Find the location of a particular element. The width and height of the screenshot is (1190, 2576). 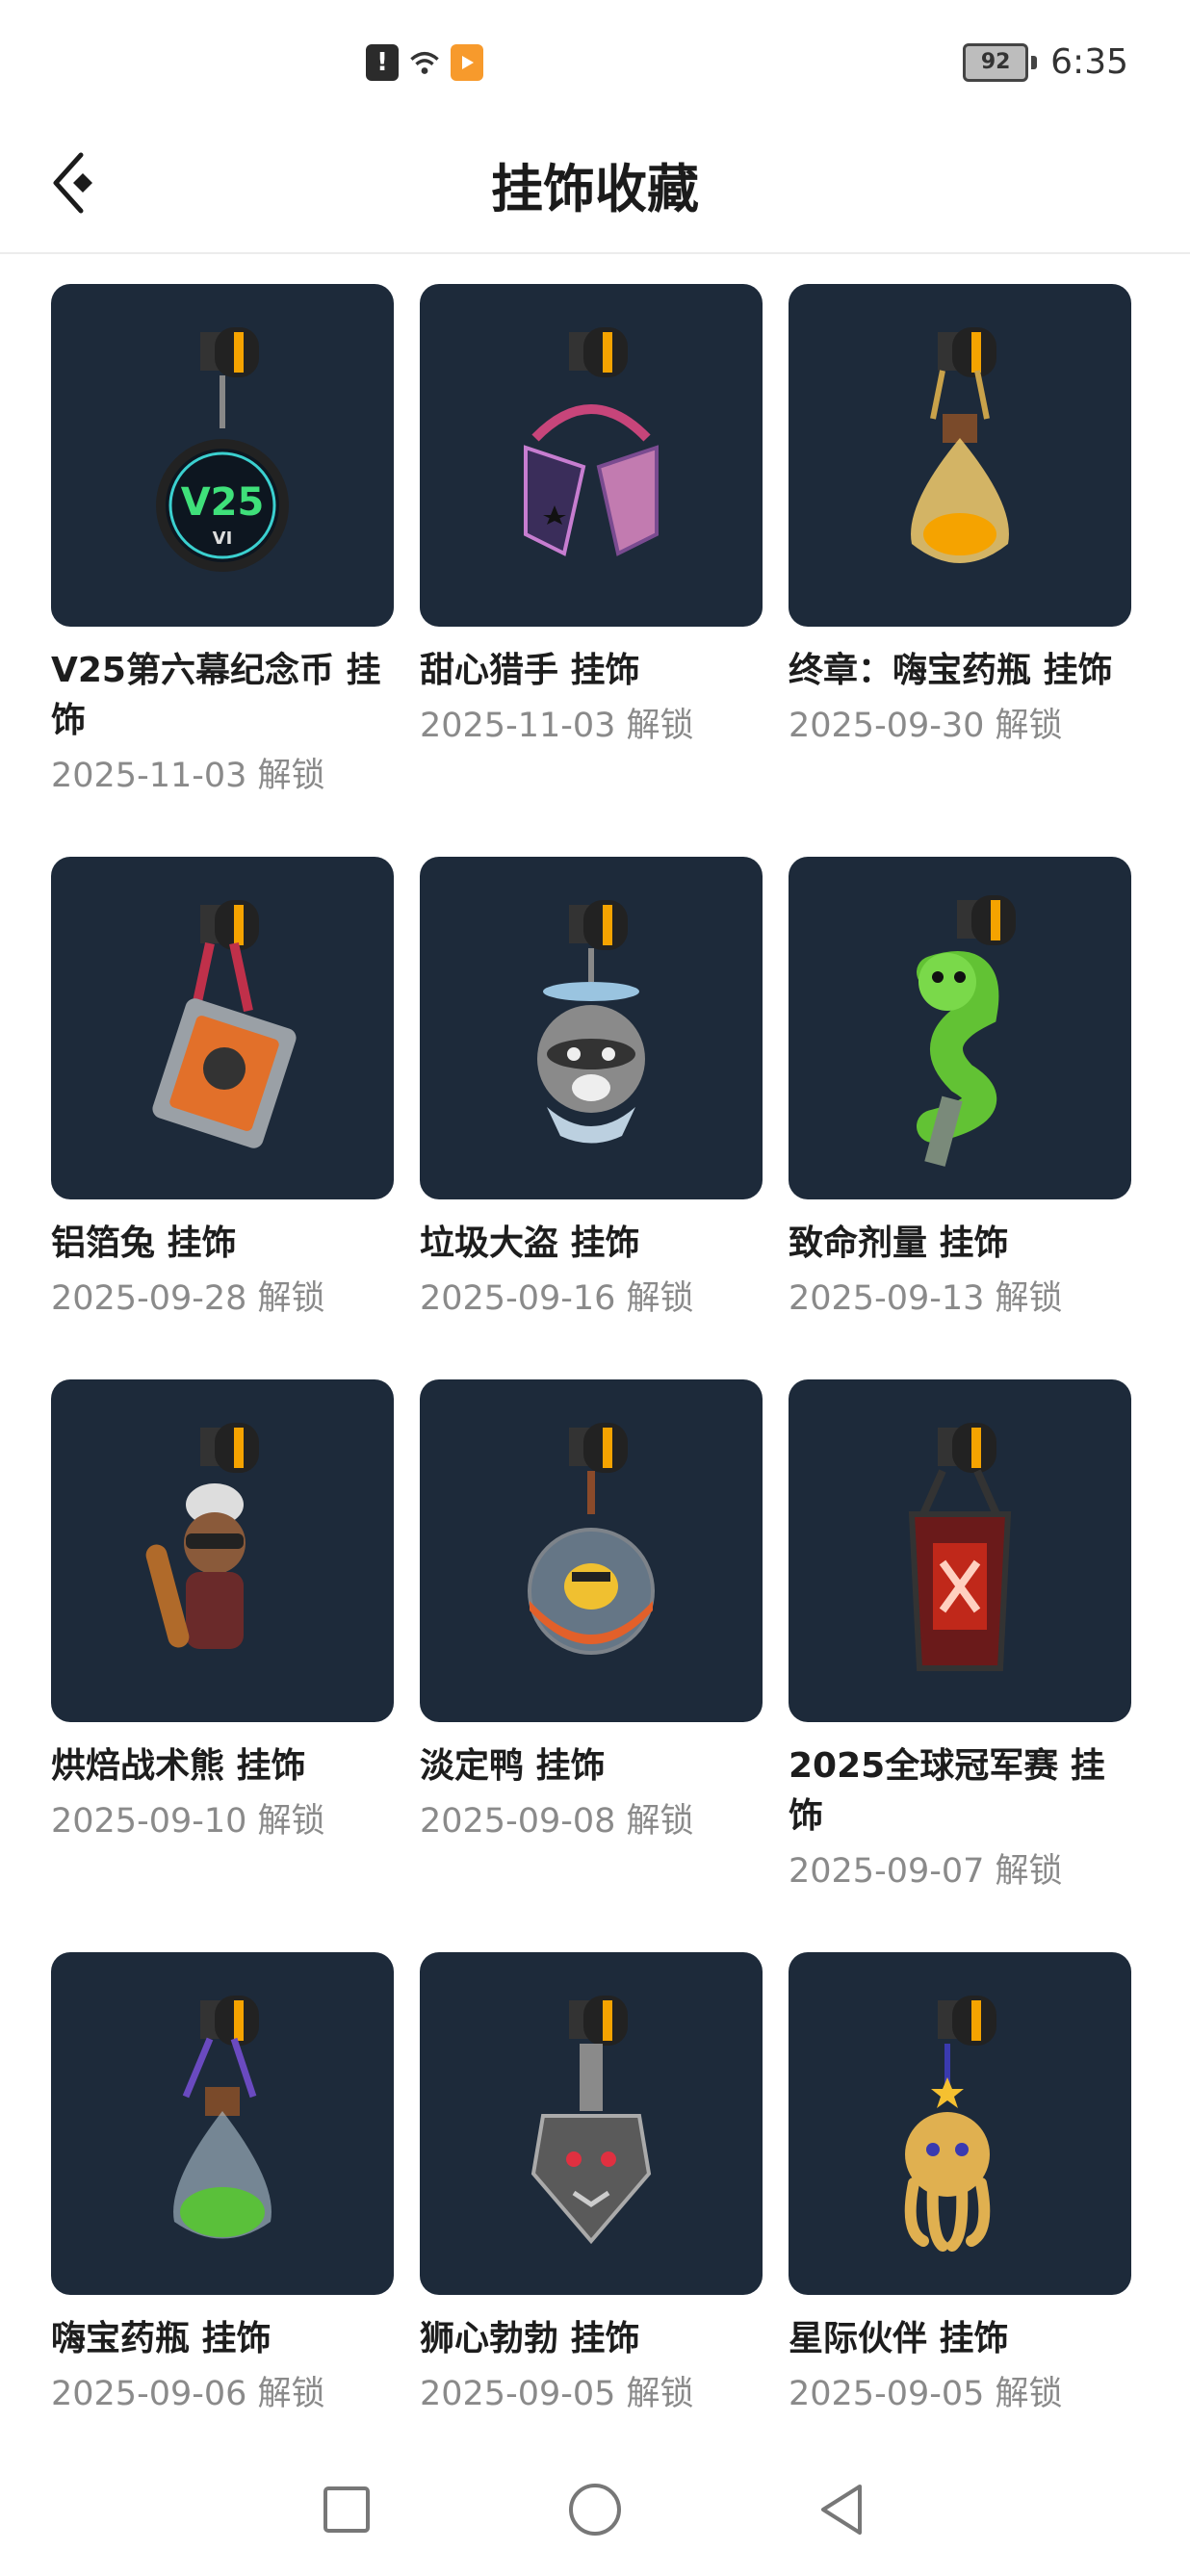

status-right: 92 6:35 is located at coordinates (1046, 62).